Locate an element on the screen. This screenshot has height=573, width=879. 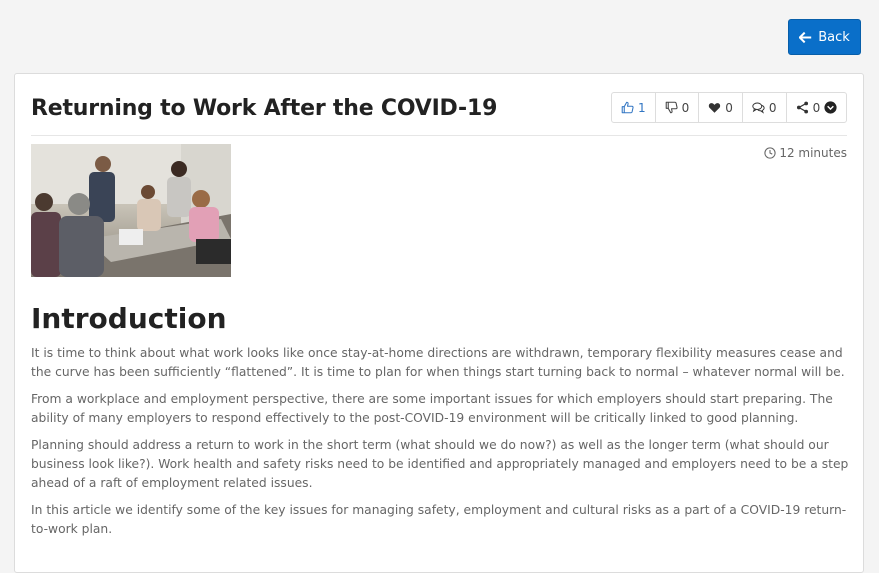
favorite-button: 0 is located at coordinates (721, 107).